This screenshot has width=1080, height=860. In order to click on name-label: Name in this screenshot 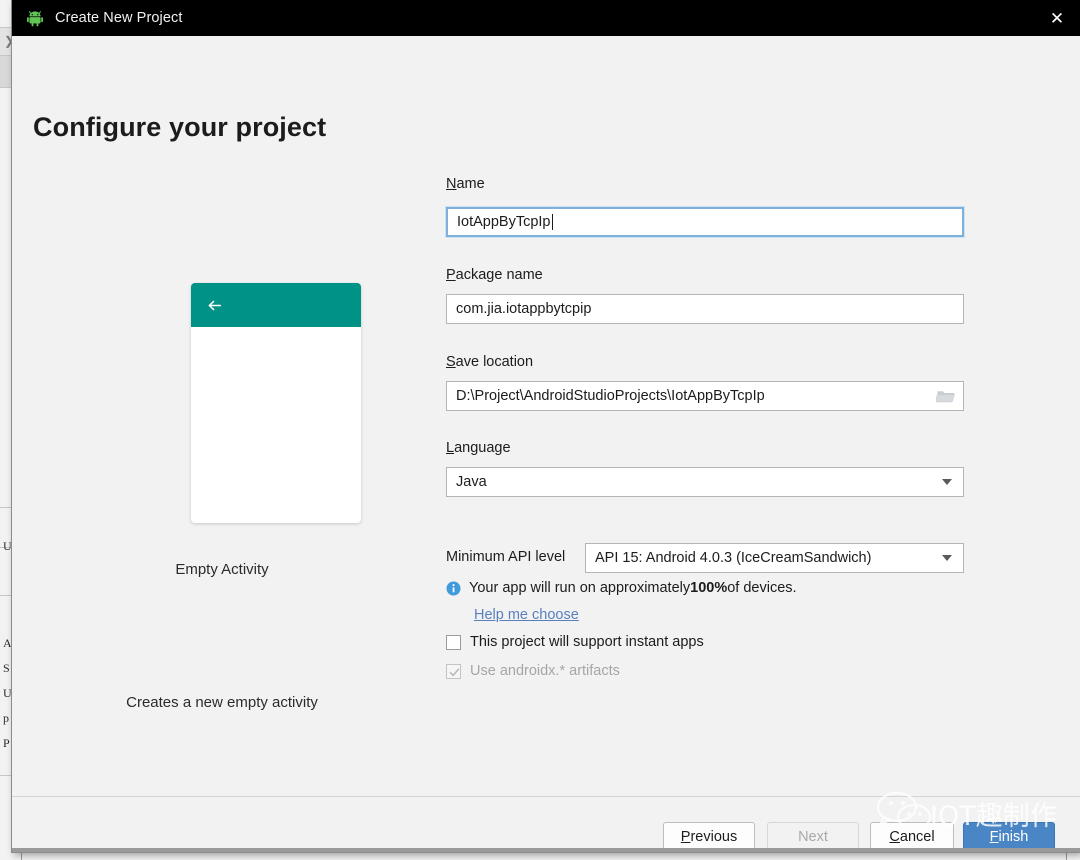, I will do `click(465, 184)`.